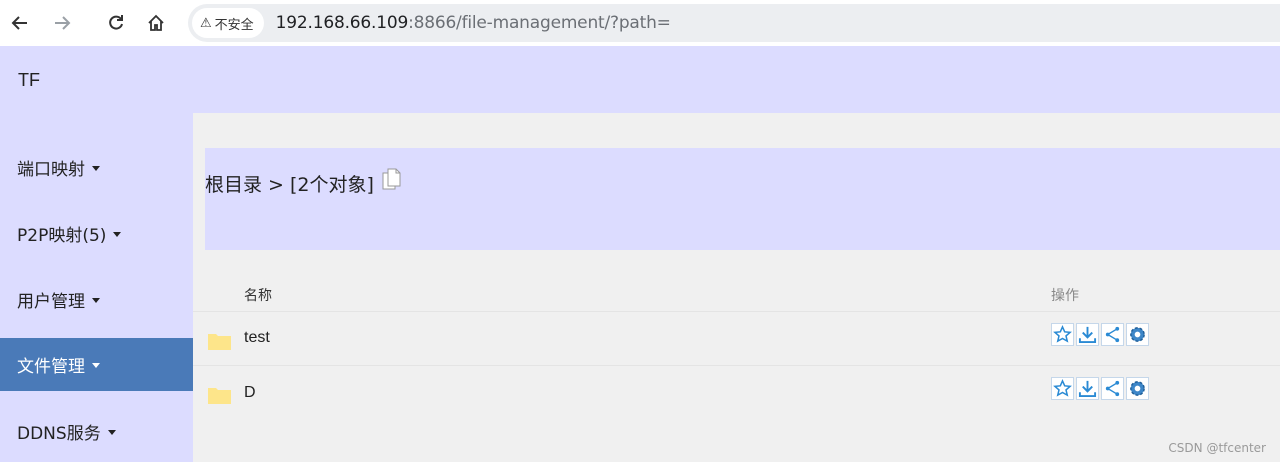  What do you see at coordinates (392, 180) in the screenshot?
I see `copy-icon` at bounding box center [392, 180].